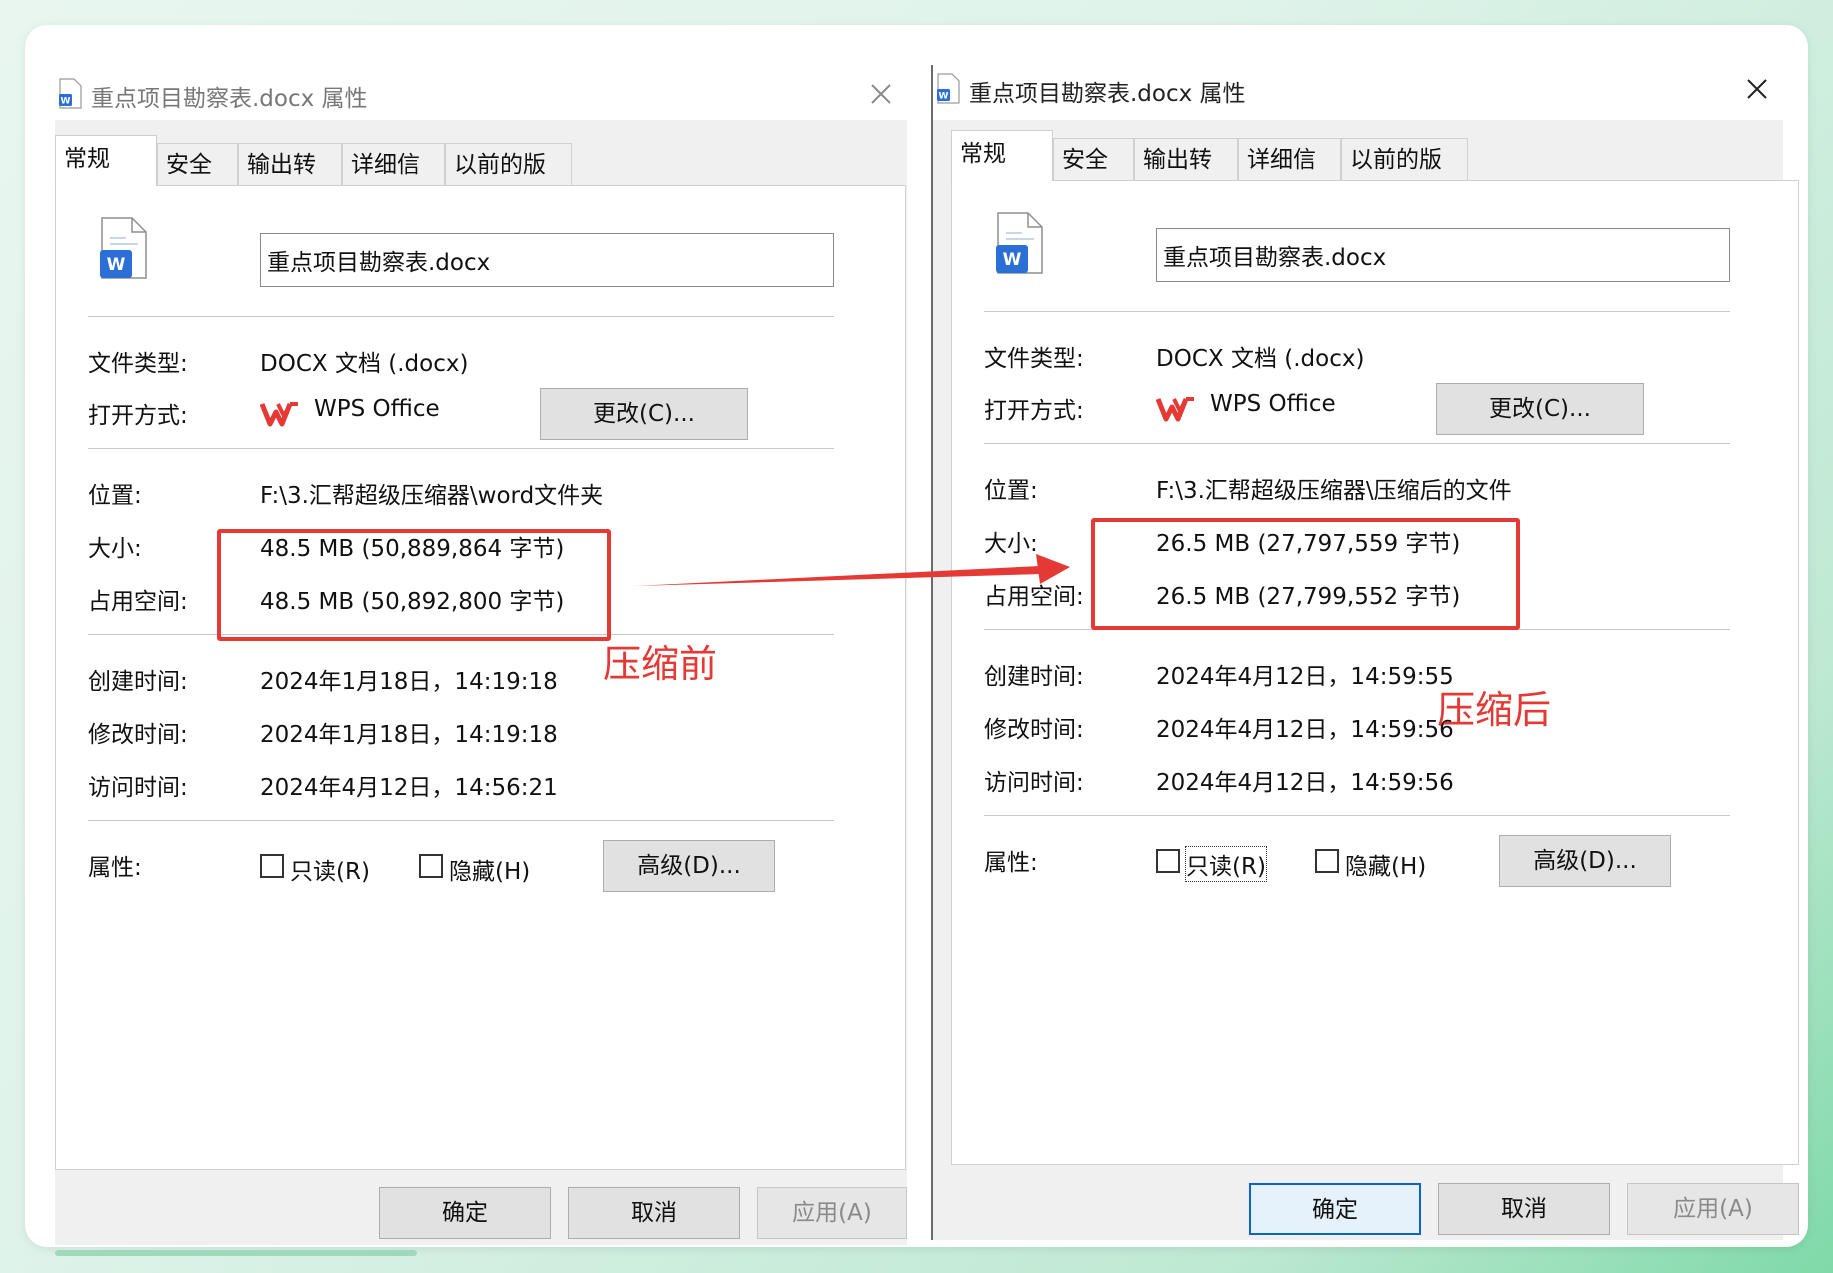 The image size is (1833, 1273). Describe the element at coordinates (1494, 710) in the screenshot. I see `annotation-after: 压缩后` at that location.